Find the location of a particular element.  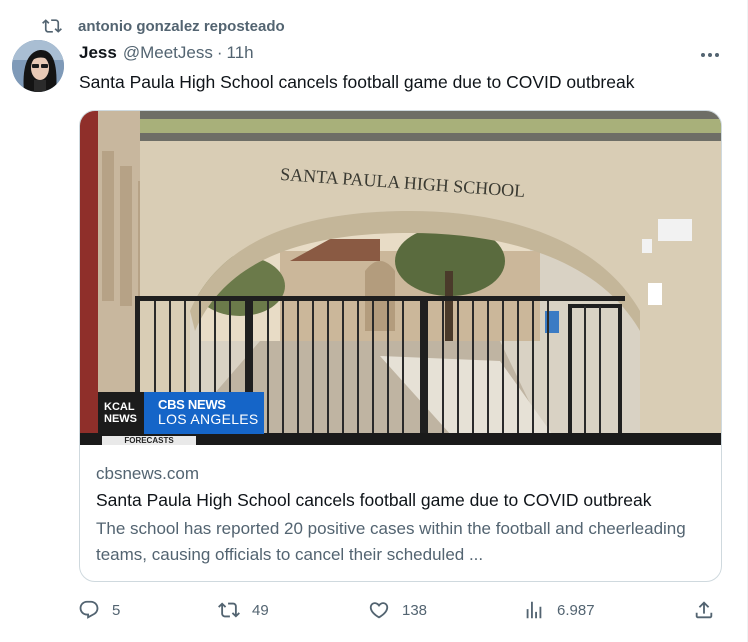

repost-indicator: antonio gonzalez reposteado is located at coordinates (162, 26).